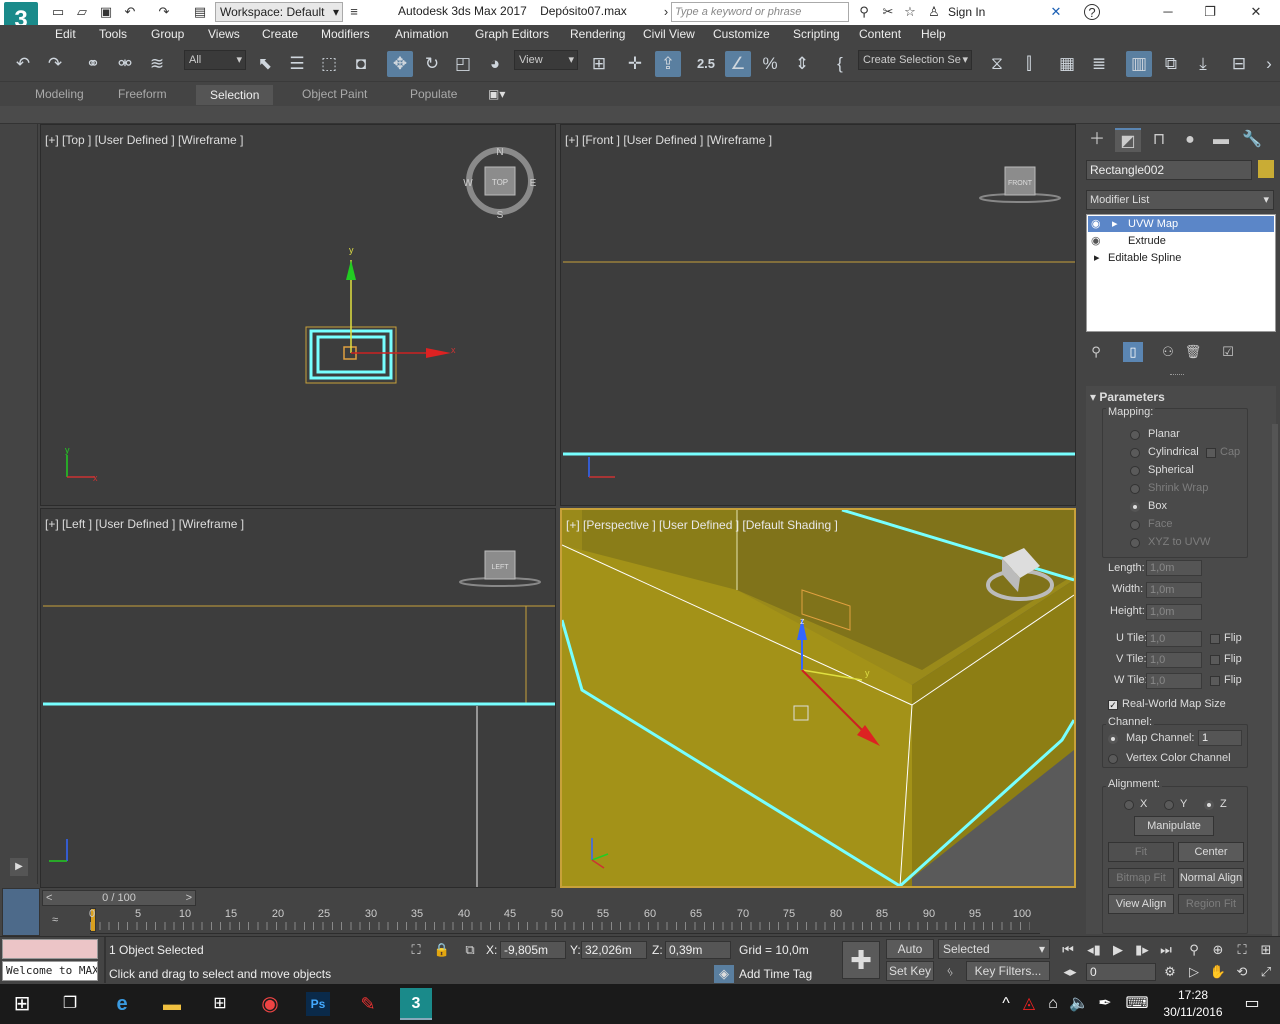 The width and height of the screenshot is (1280, 1024). What do you see at coordinates (416, 950) in the screenshot?
I see `isolate-selection-icon: ⛶` at bounding box center [416, 950].